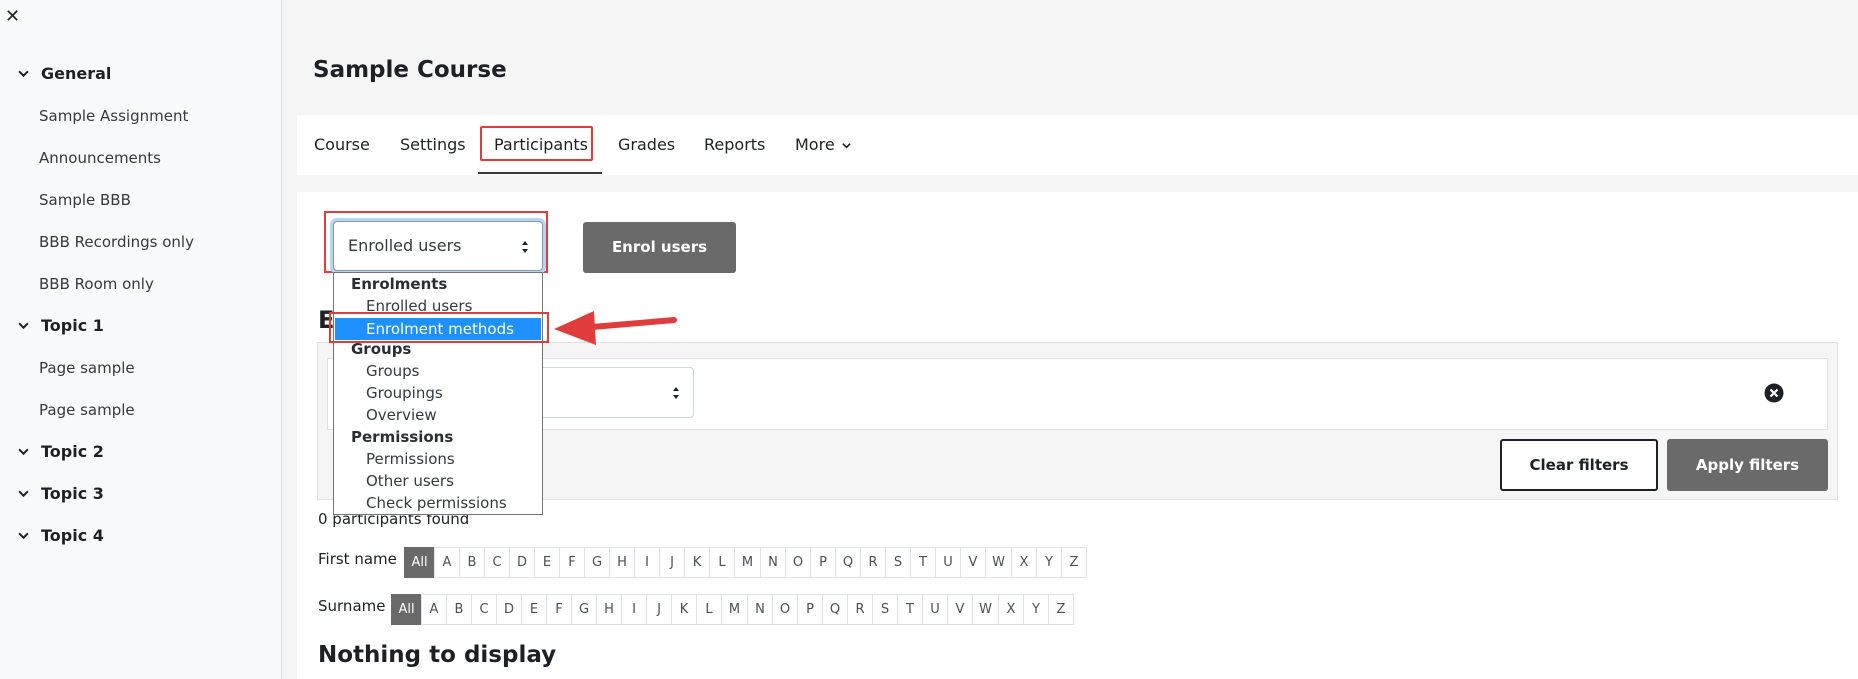  What do you see at coordinates (659, 247) in the screenshot?
I see `enrol-users-button: Enrol users` at bounding box center [659, 247].